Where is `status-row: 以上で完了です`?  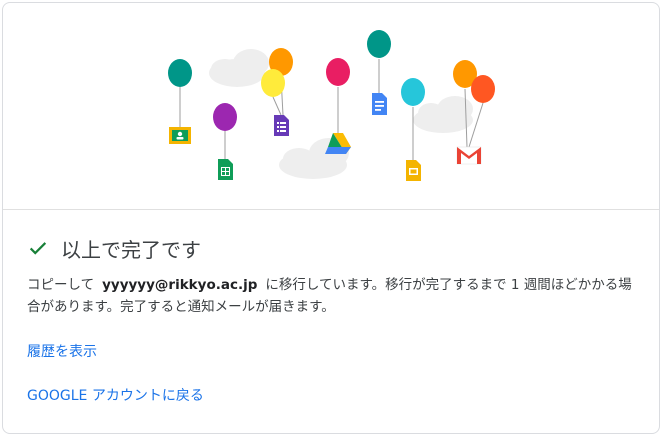 status-row: 以上で完了です is located at coordinates (114, 248).